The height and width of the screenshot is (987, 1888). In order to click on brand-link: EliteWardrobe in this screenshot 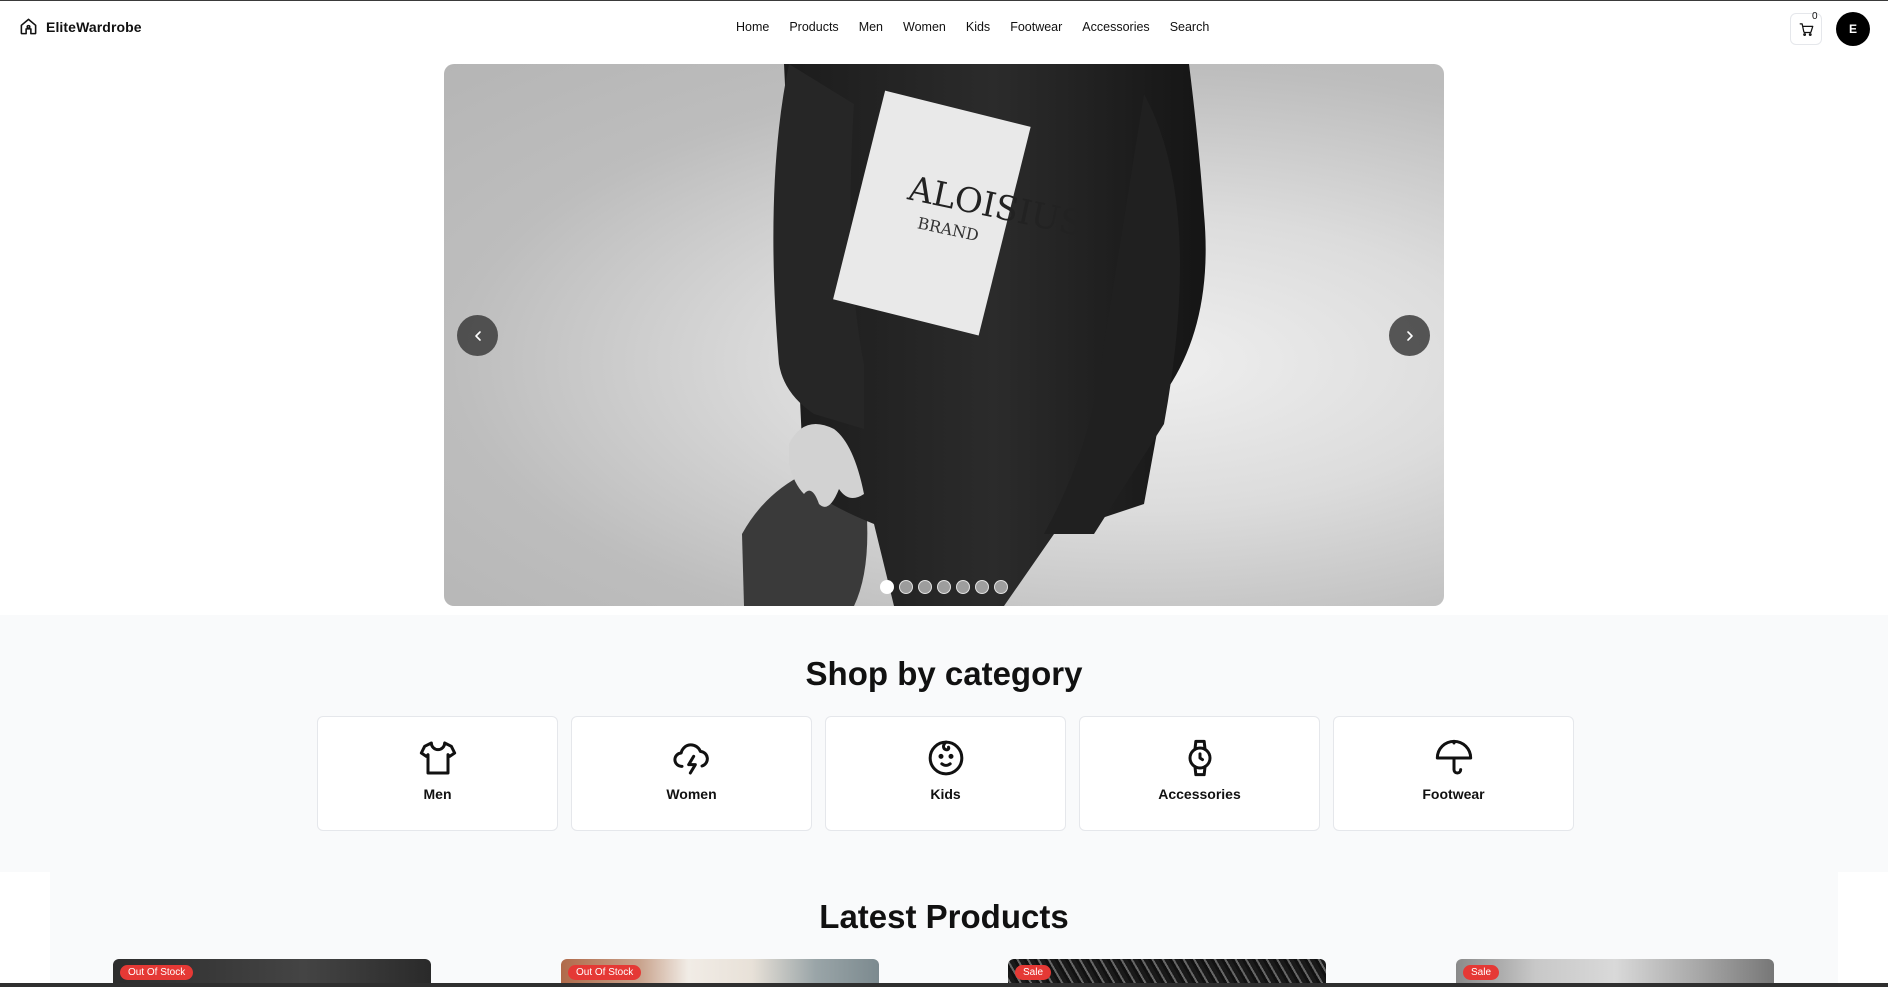, I will do `click(80, 26)`.